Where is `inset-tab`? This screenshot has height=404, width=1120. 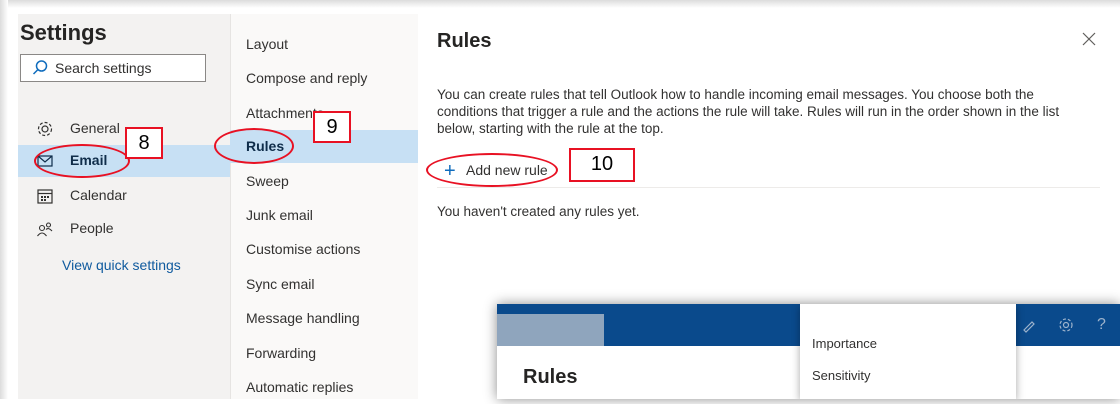 inset-tab is located at coordinates (550, 330).